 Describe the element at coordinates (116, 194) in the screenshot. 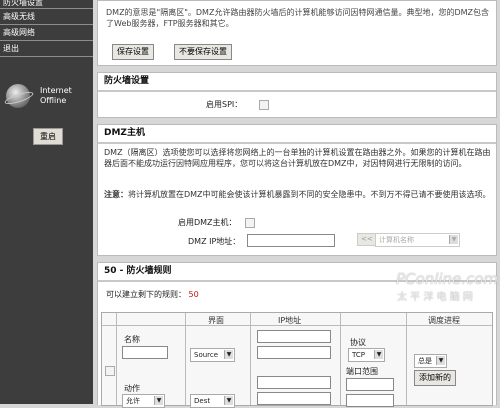

I see `note-label: 注意：` at that location.